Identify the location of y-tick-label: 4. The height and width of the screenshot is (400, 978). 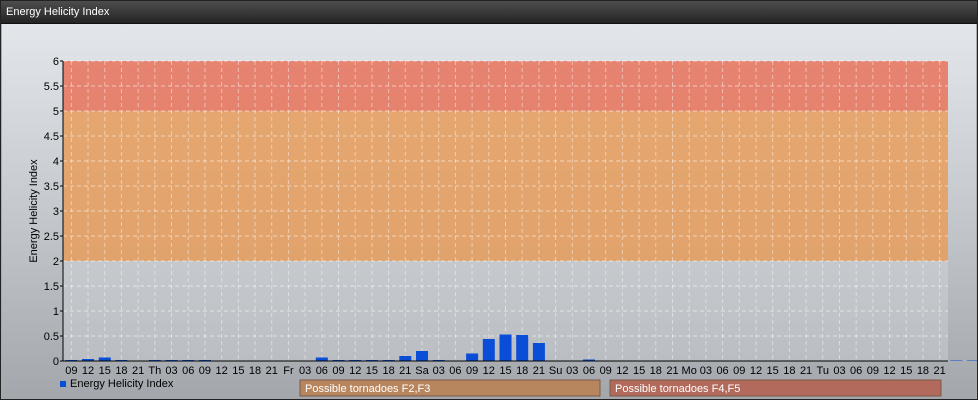
(56, 162).